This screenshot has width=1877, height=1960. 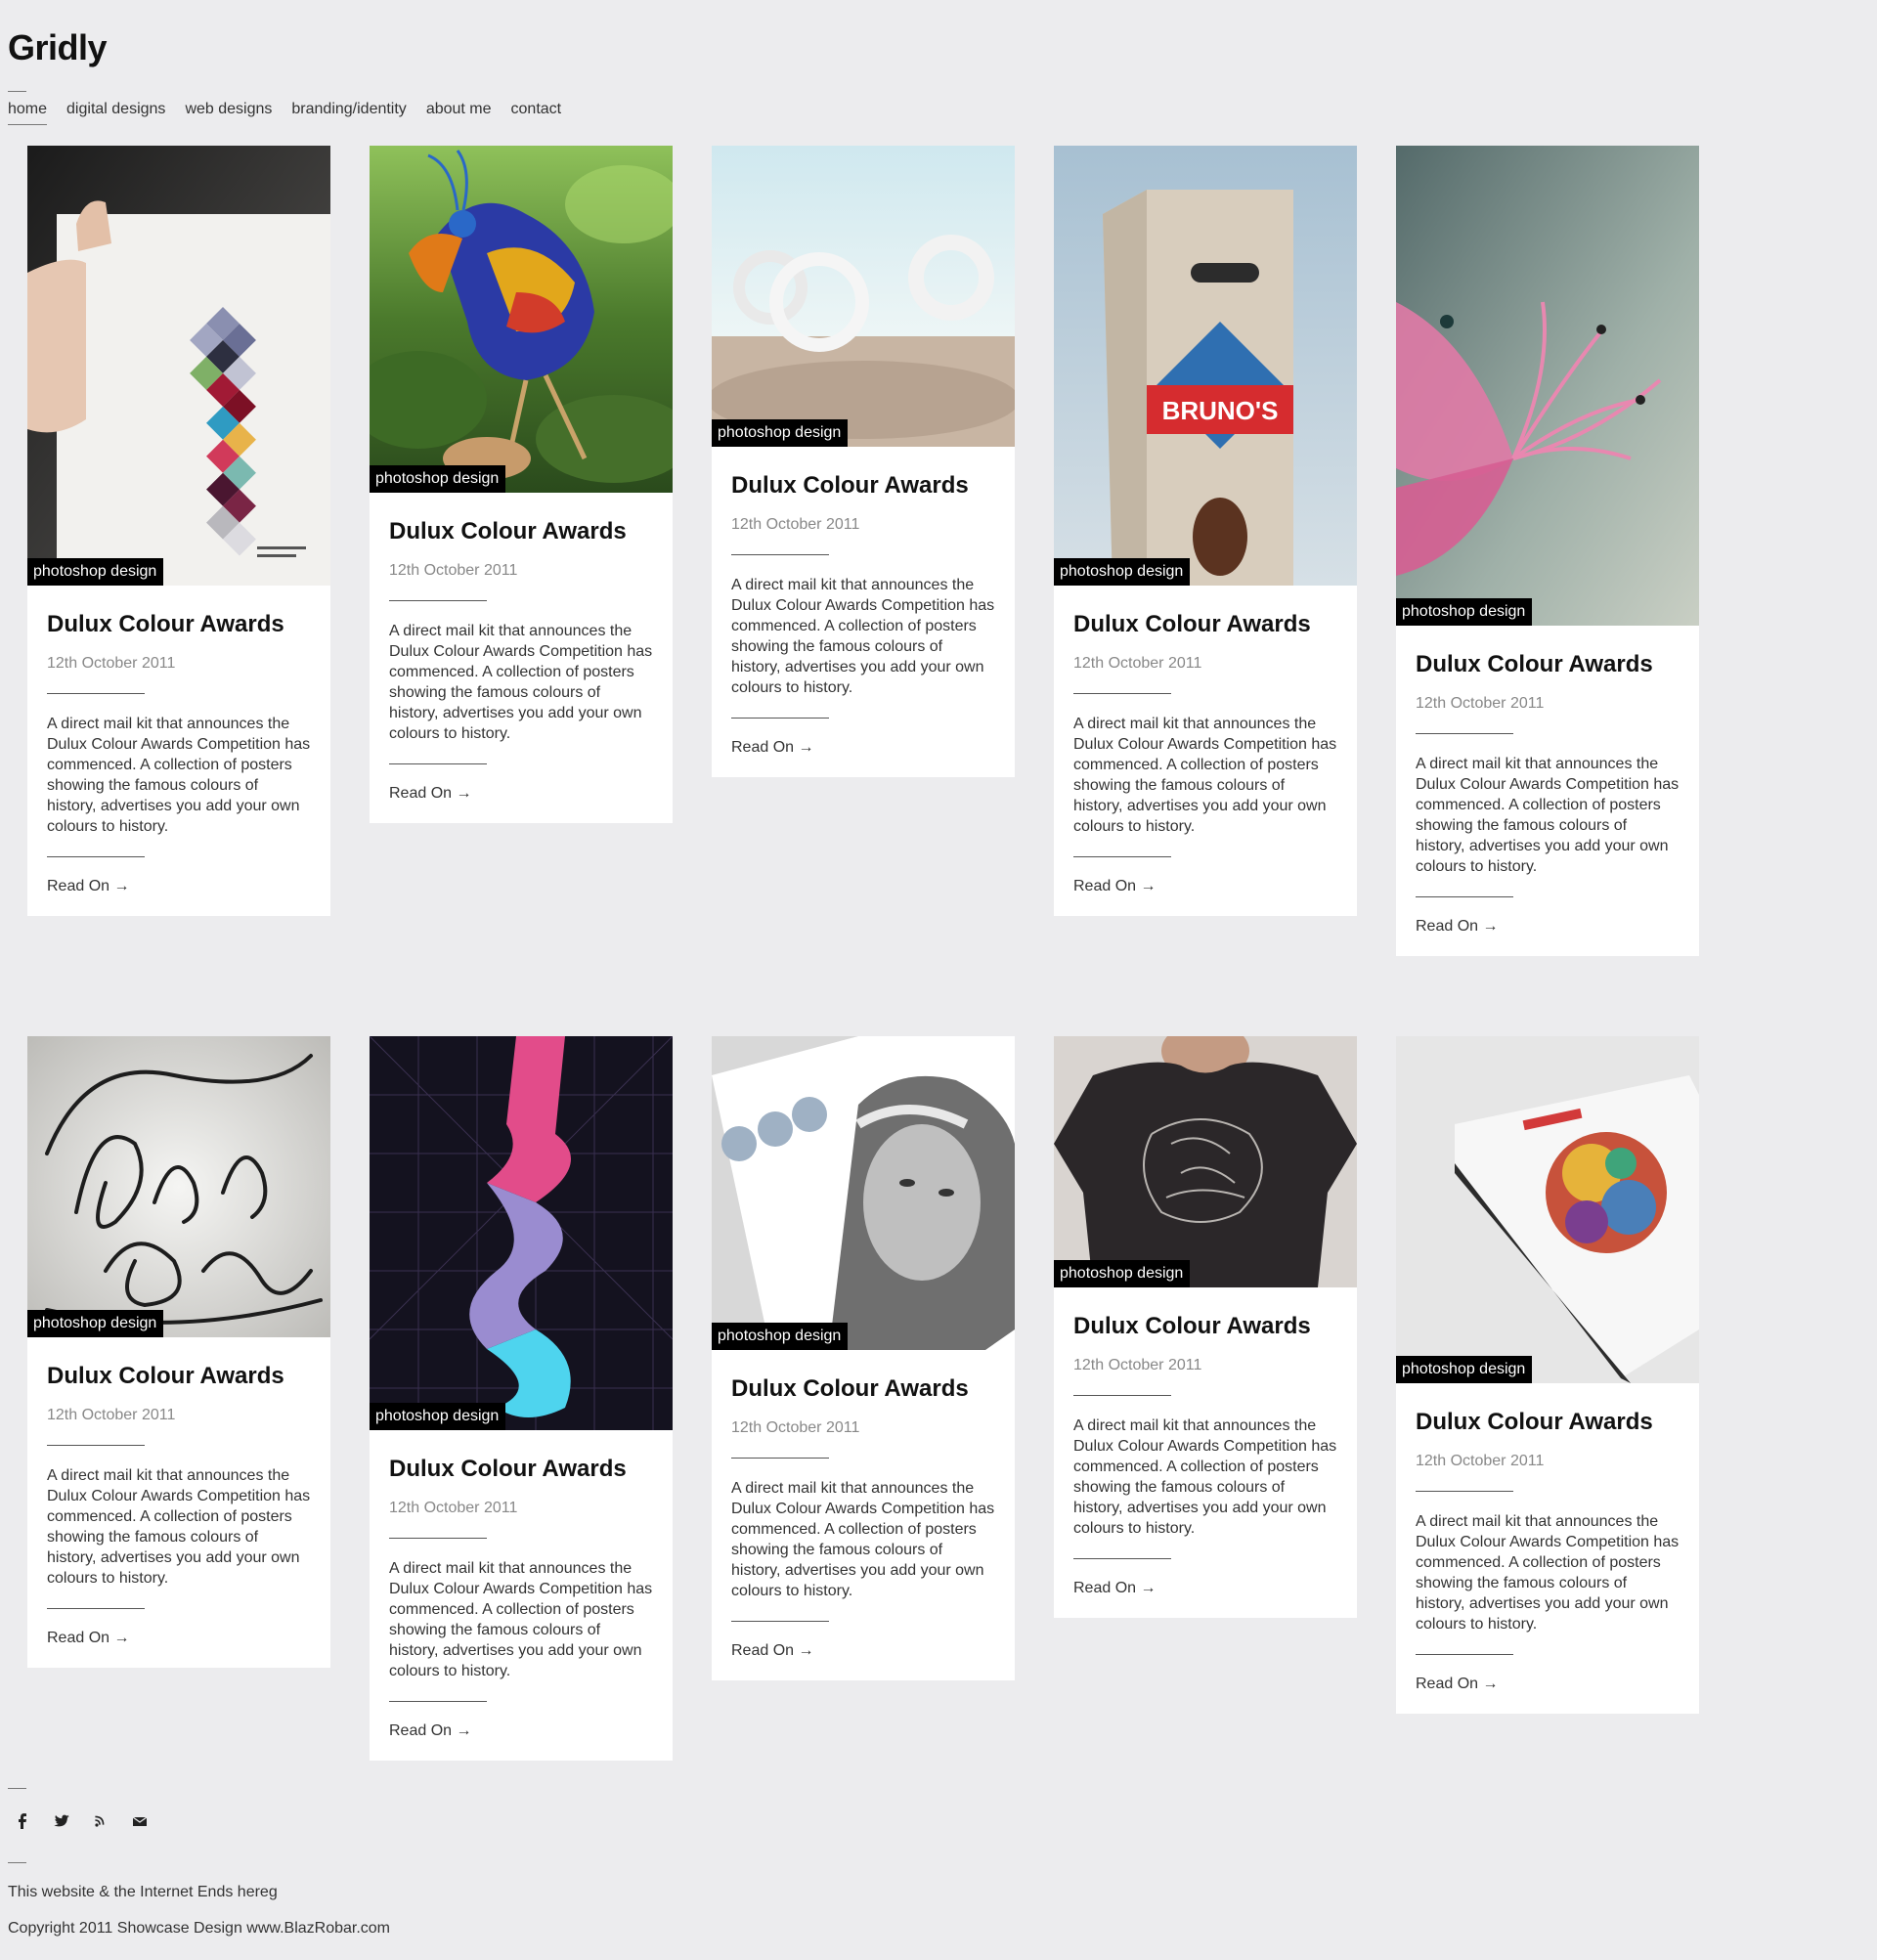 I want to click on nav-web-designs: web designs, so click(x=228, y=112).